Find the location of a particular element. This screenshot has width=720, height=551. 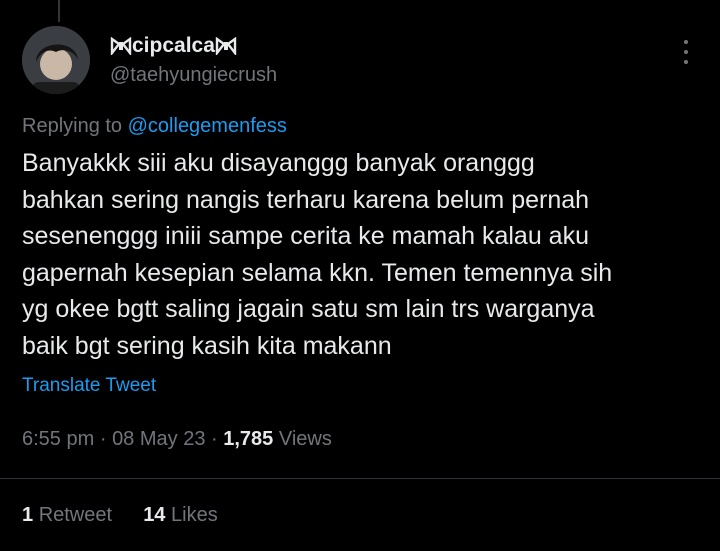

retweets-stat: 1 Retweet is located at coordinates (70, 515).